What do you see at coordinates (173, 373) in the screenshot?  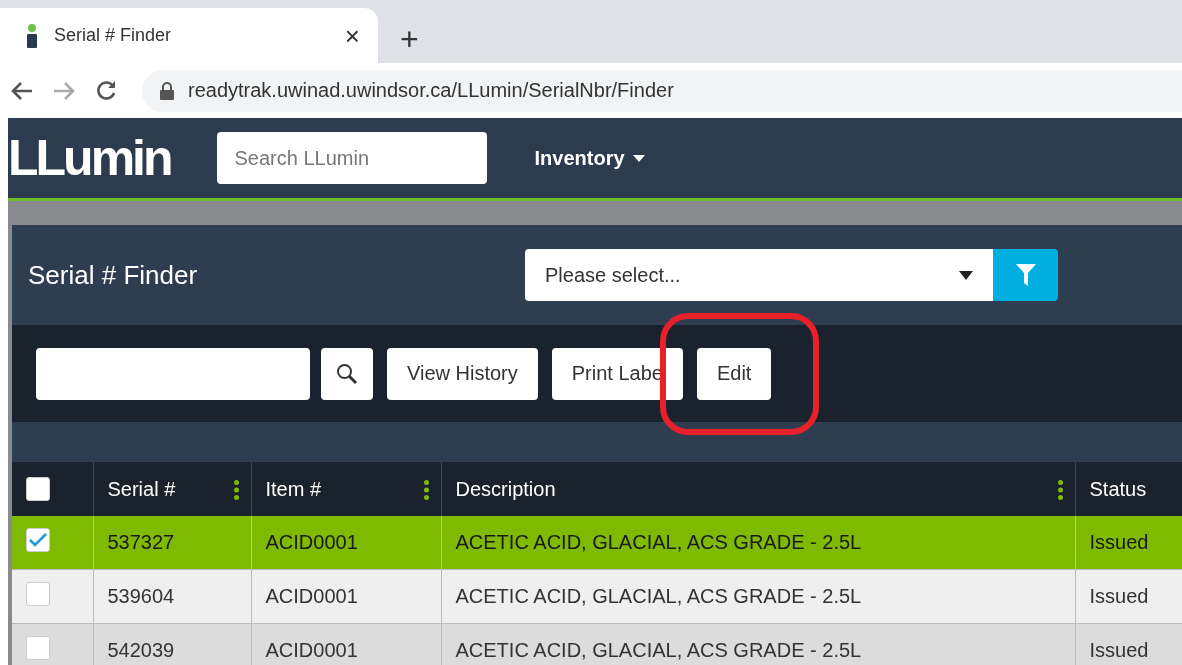 I see `serial-search-field` at bounding box center [173, 373].